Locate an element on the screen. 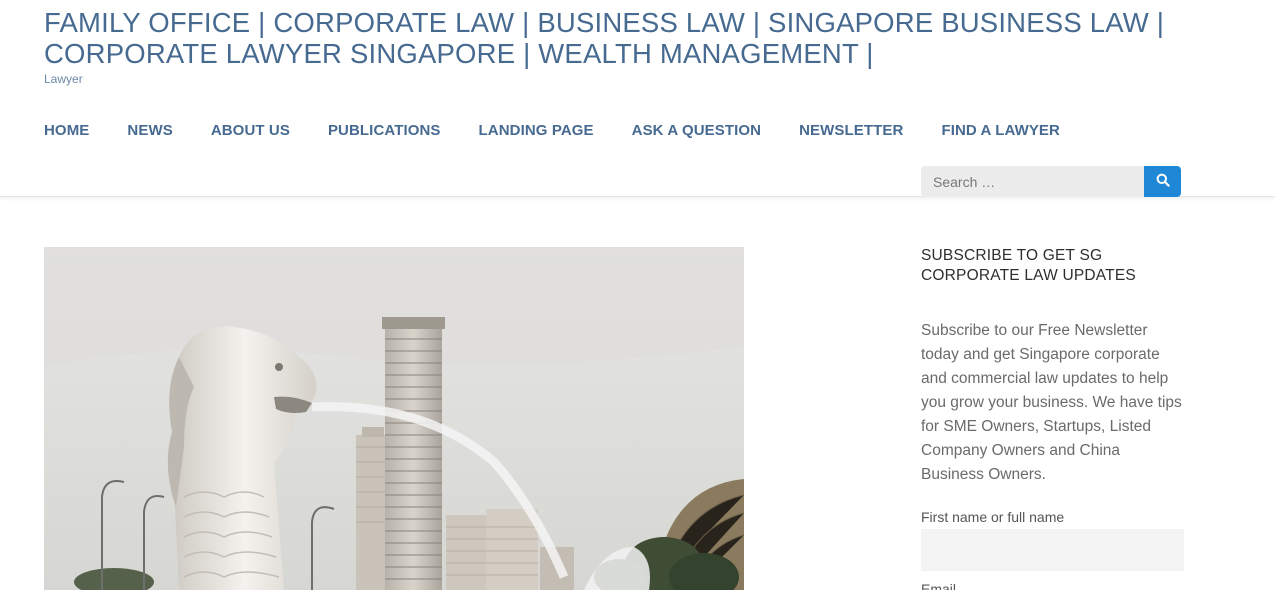 This screenshot has width=1275, height=590. search-button is located at coordinates (1162, 181).